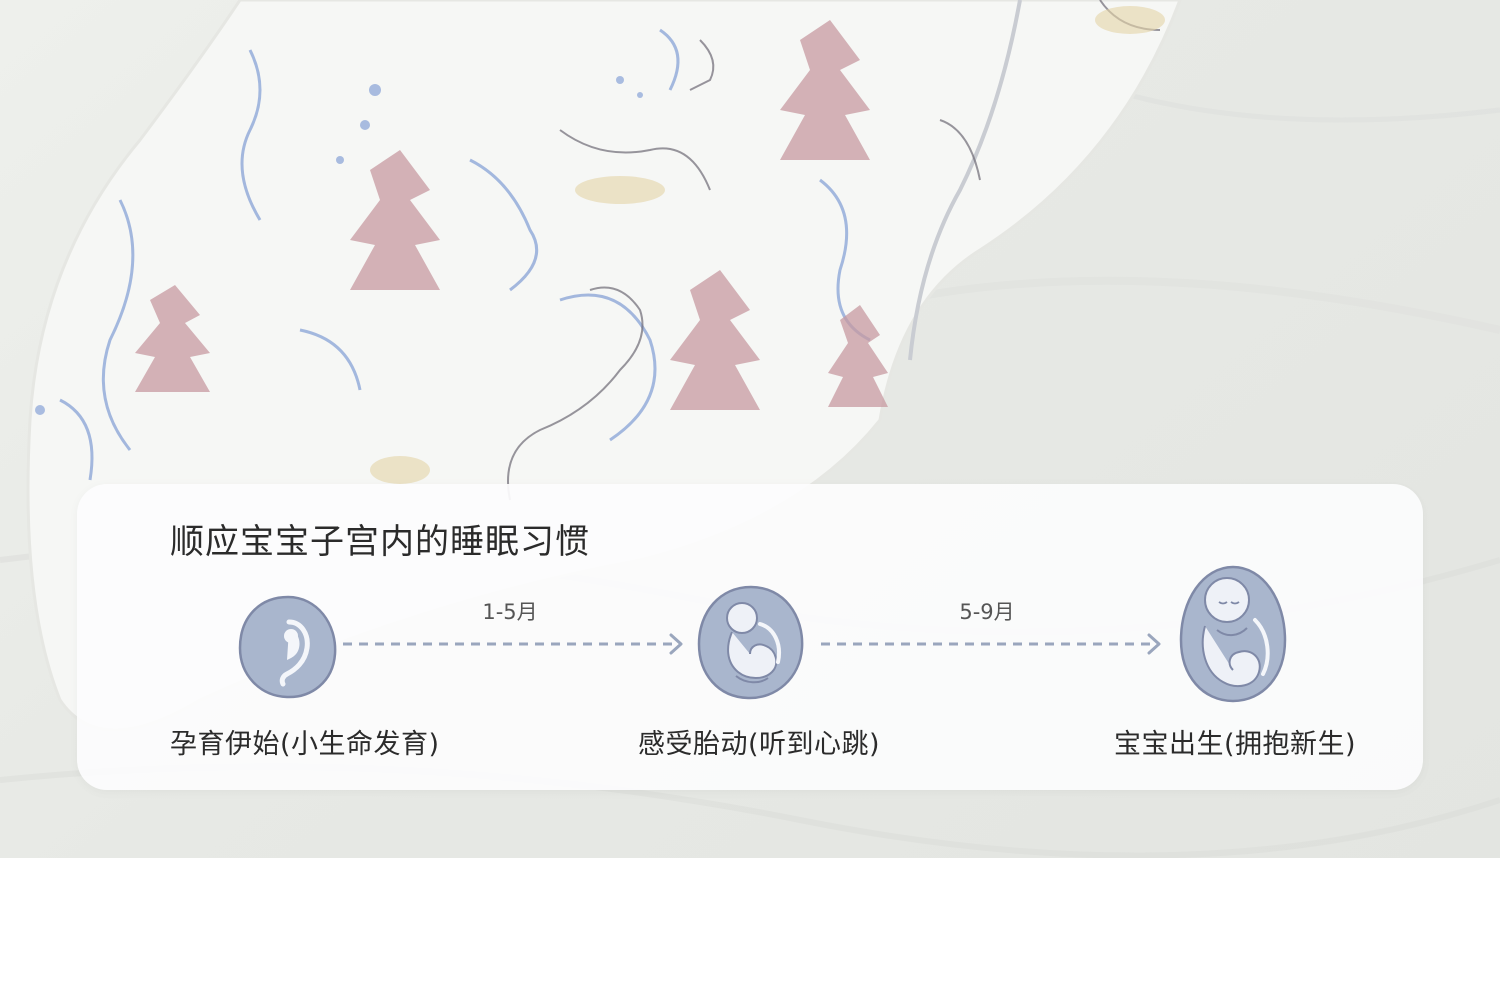 The width and height of the screenshot is (1500, 1000). I want to click on stage-label-birth: 宝宝出生(拥抱新生), so click(1235, 744).